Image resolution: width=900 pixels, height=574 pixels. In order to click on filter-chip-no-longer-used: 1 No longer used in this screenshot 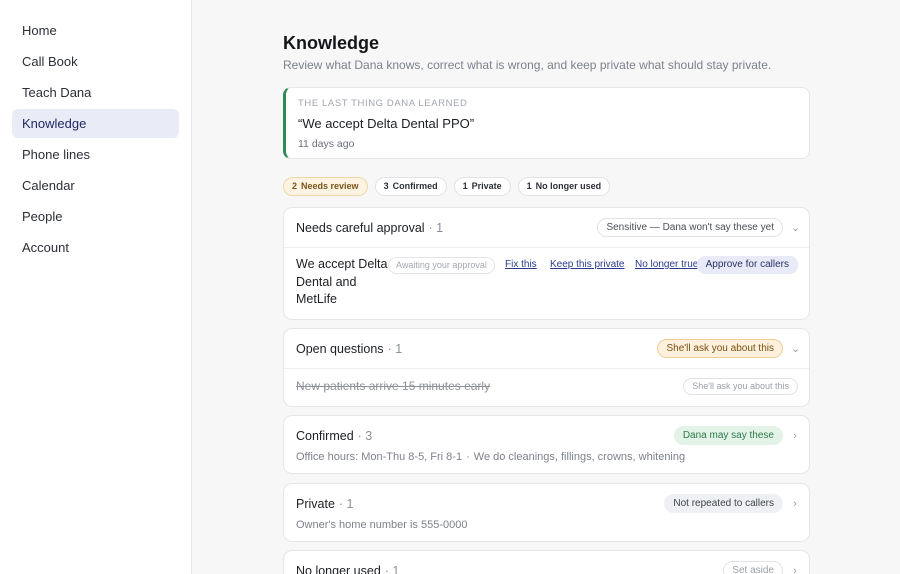, I will do `click(564, 186)`.